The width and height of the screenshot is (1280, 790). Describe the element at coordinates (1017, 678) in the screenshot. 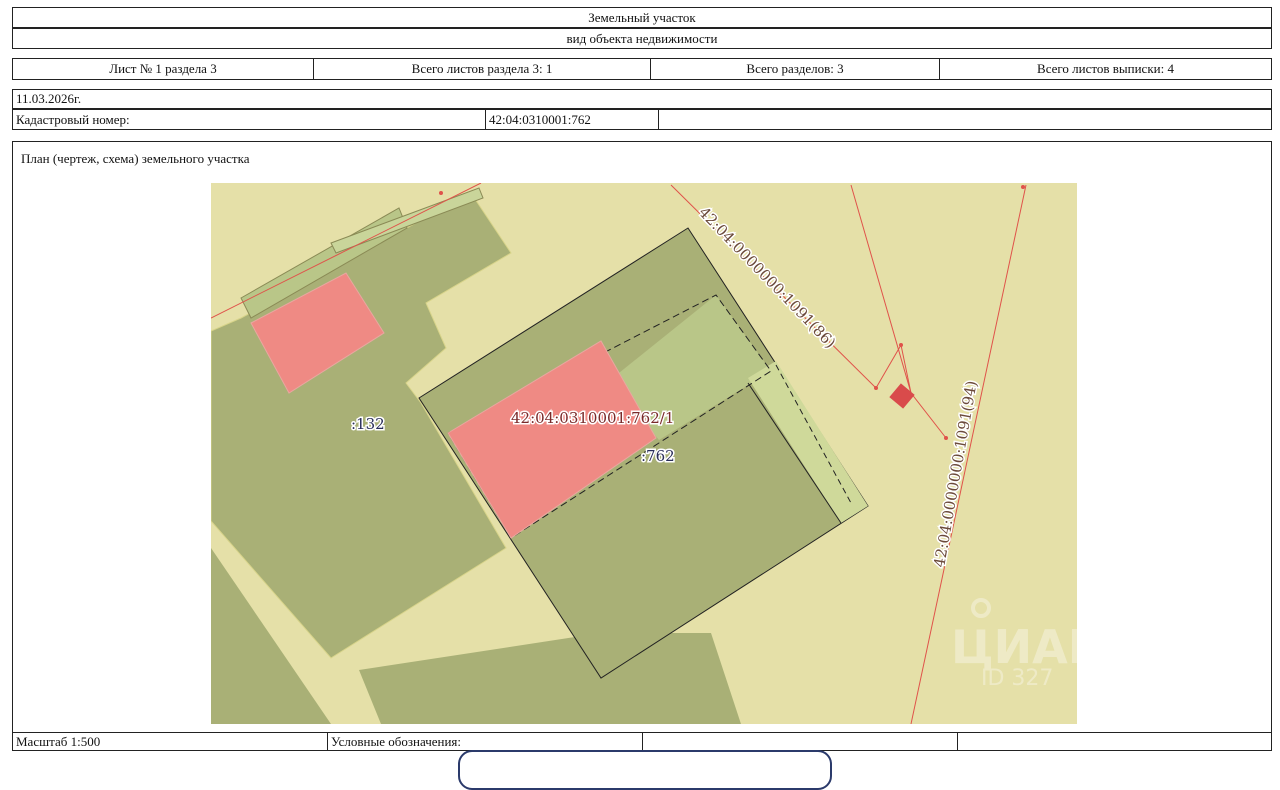

I see `watermark-id: ID 327` at that location.